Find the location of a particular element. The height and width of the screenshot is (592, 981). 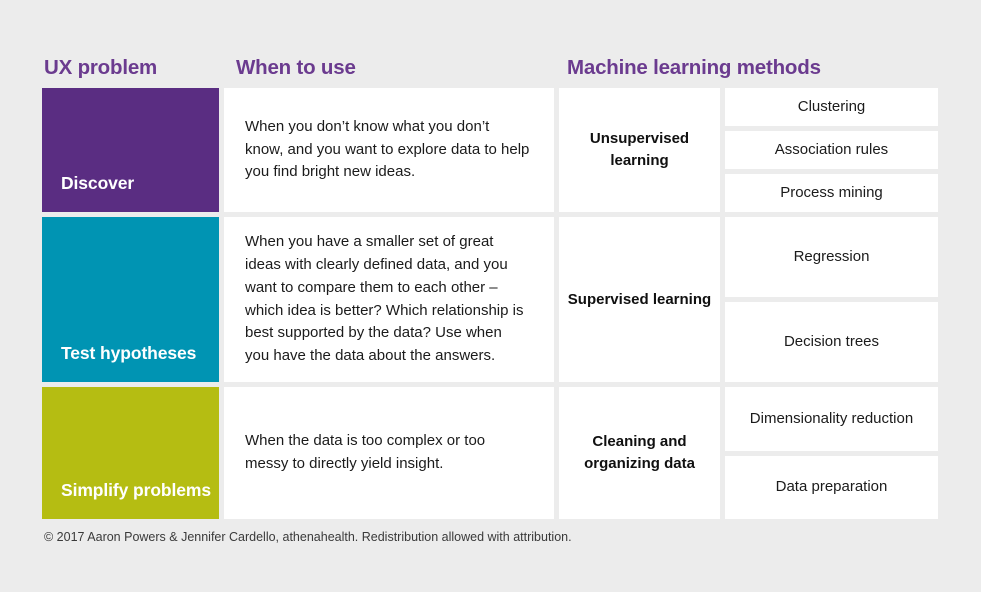

method-label: Regression is located at coordinates (831, 257).